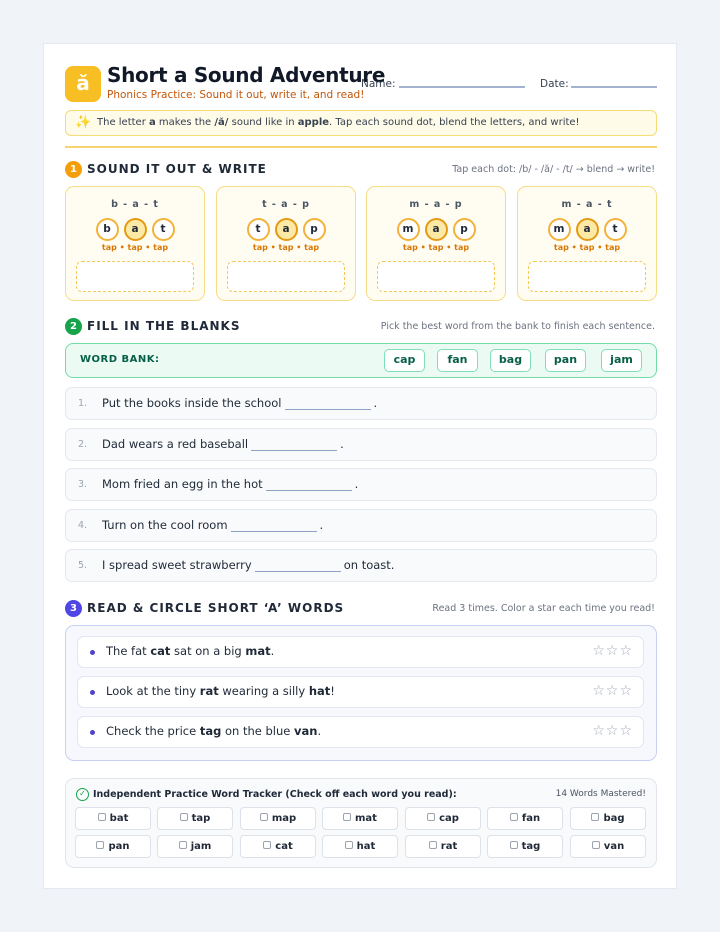  Describe the element at coordinates (195, 818) in the screenshot. I see `tracker-word: tap` at that location.